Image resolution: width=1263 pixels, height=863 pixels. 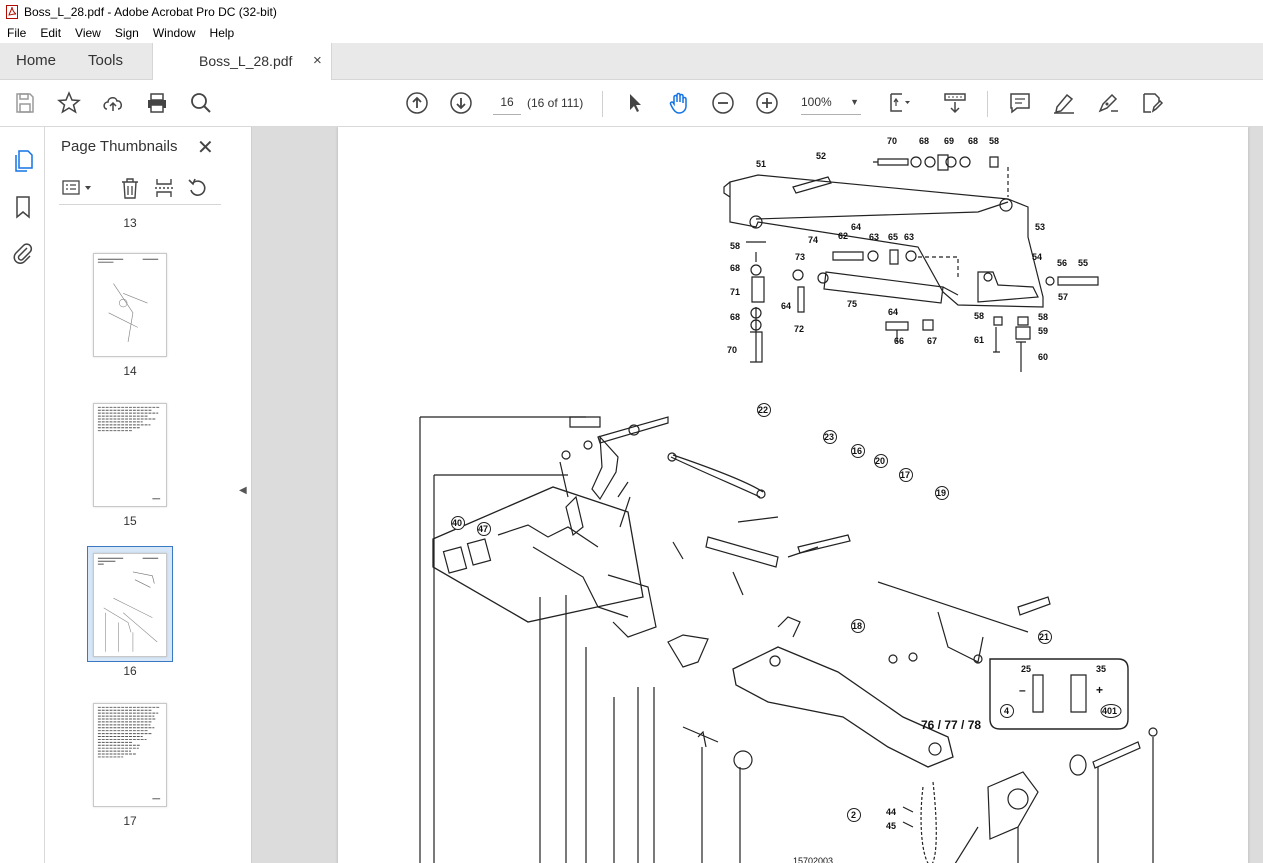 I want to click on label-44: 44, so click(x=891, y=812).